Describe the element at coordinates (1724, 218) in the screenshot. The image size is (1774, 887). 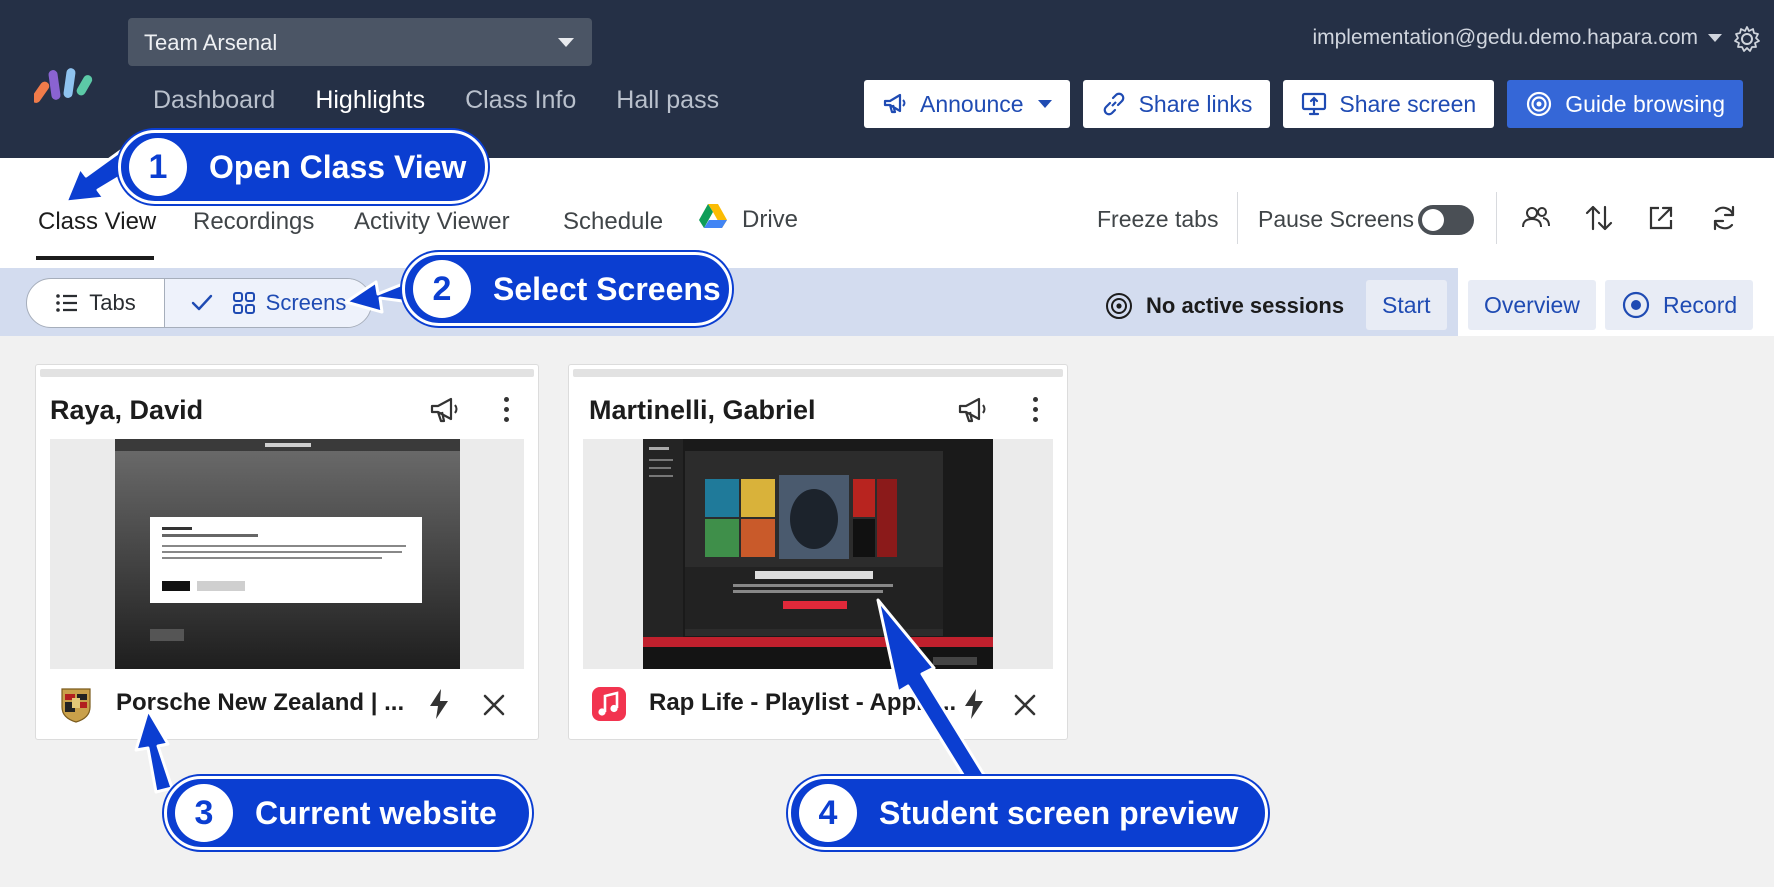
I see `refresh-icon` at that location.